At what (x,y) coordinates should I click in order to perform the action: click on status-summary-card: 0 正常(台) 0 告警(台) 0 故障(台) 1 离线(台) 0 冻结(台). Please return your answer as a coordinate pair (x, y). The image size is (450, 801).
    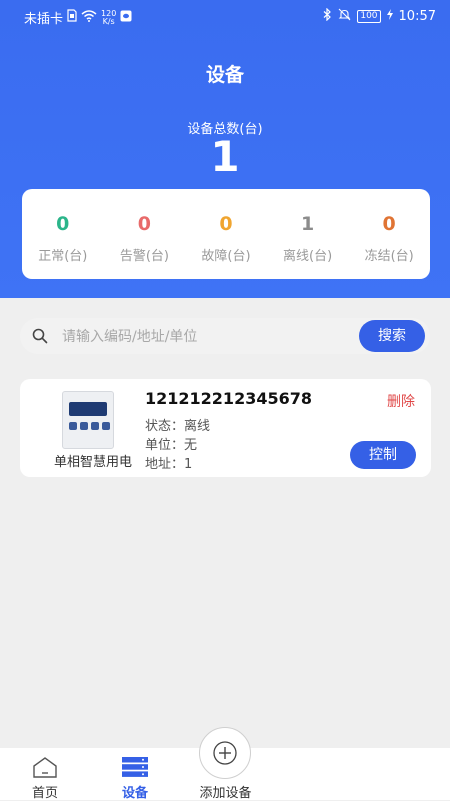
    Looking at the image, I should click on (226, 234).